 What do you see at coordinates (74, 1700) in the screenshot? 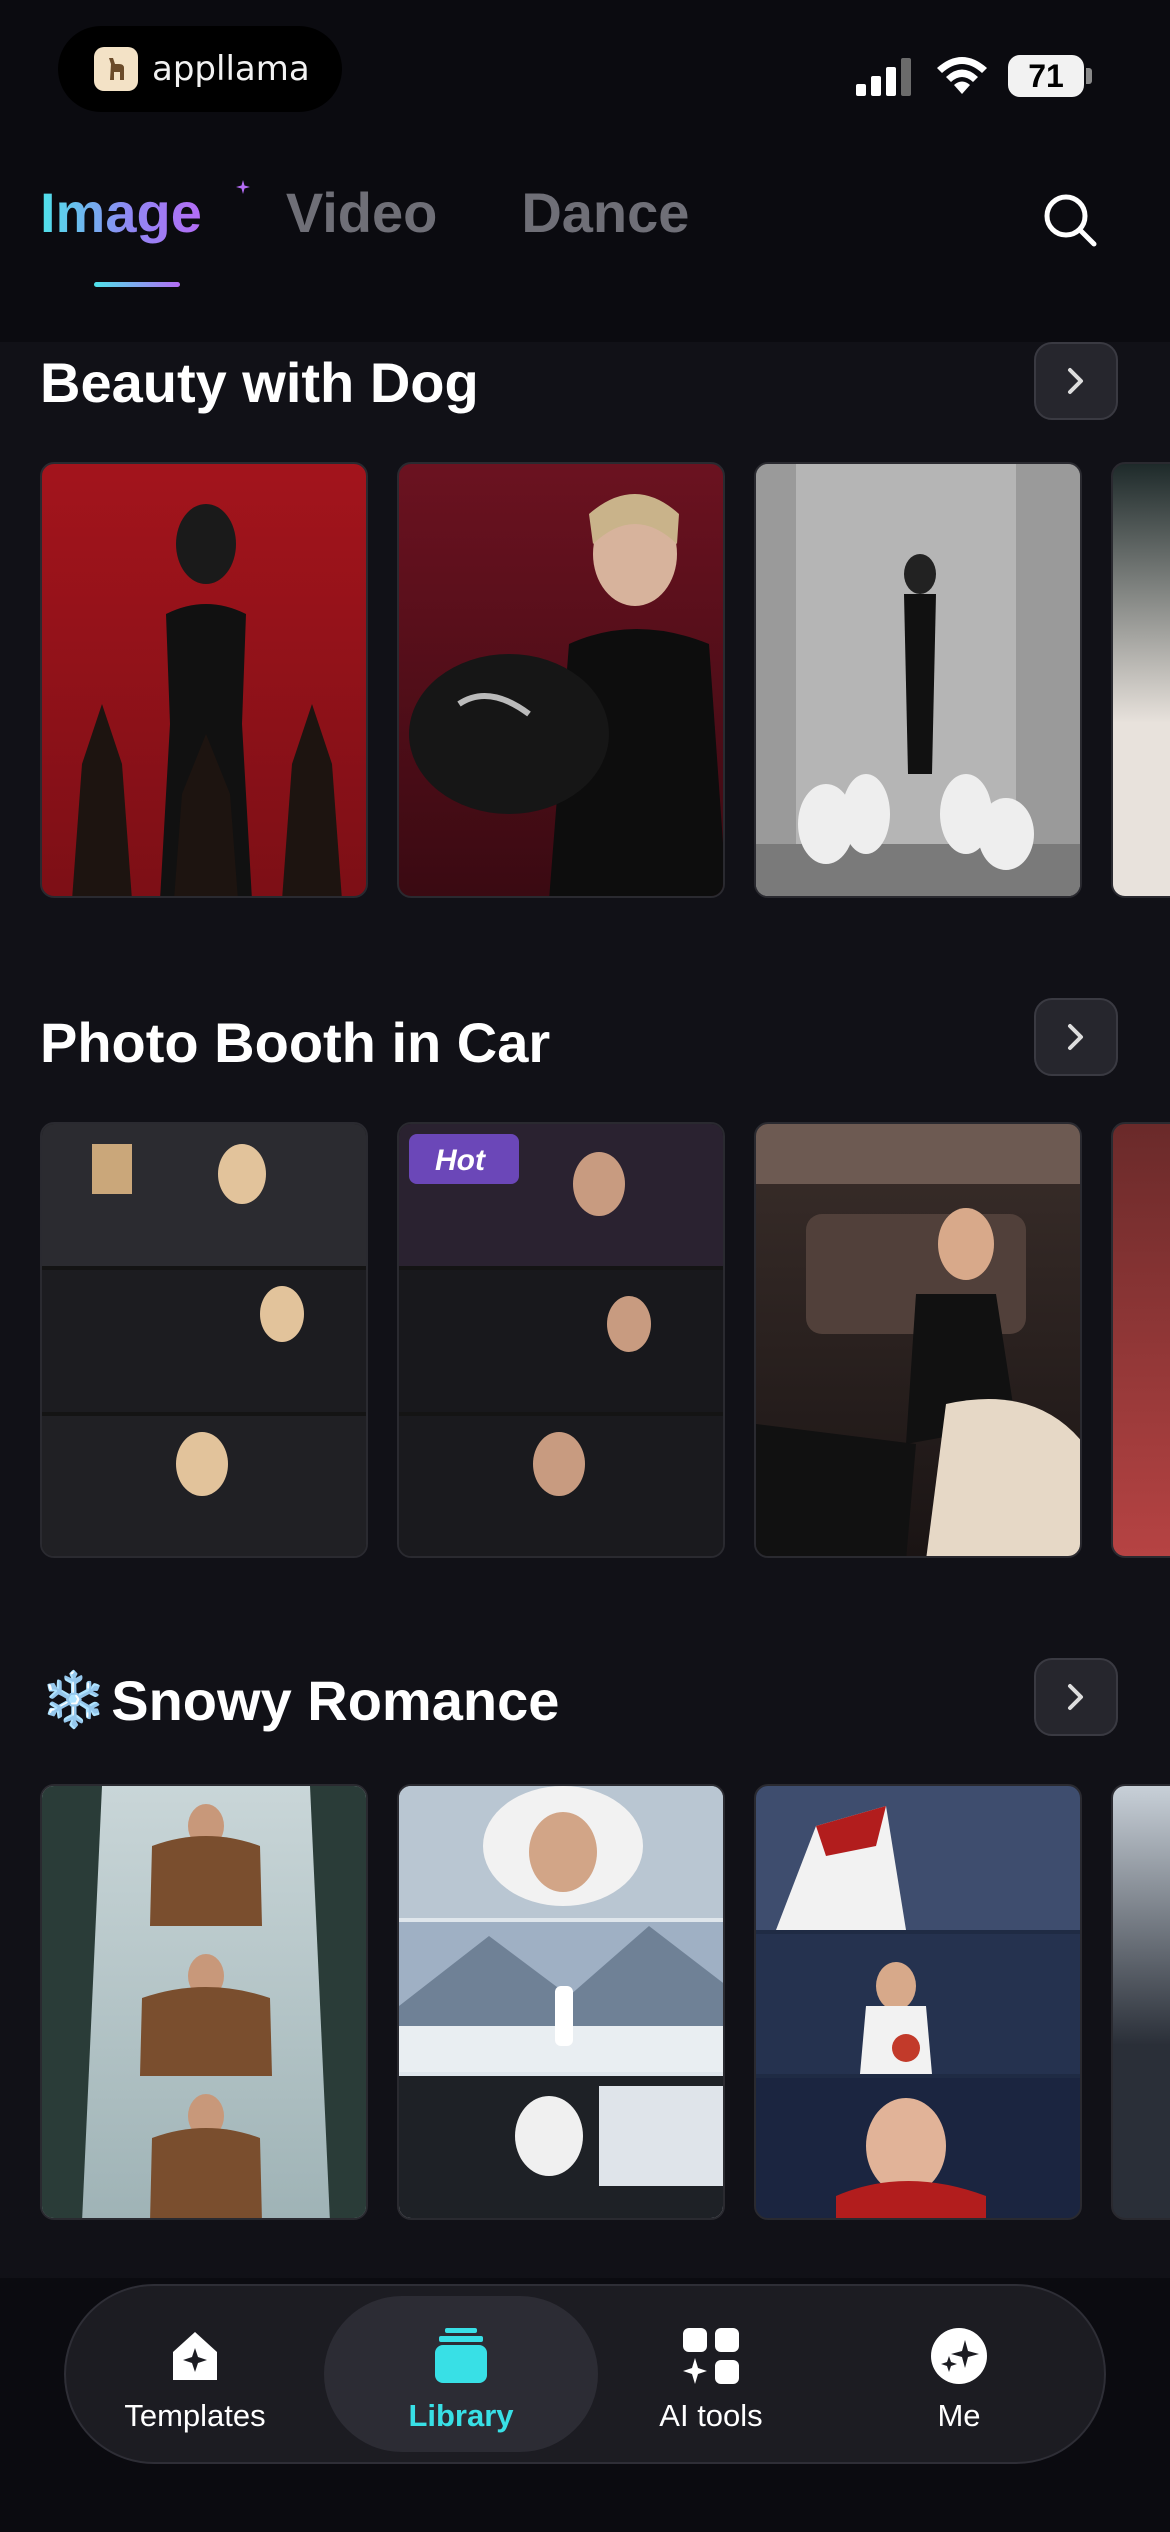
I see `snowflake-icon: ❄️` at bounding box center [74, 1700].